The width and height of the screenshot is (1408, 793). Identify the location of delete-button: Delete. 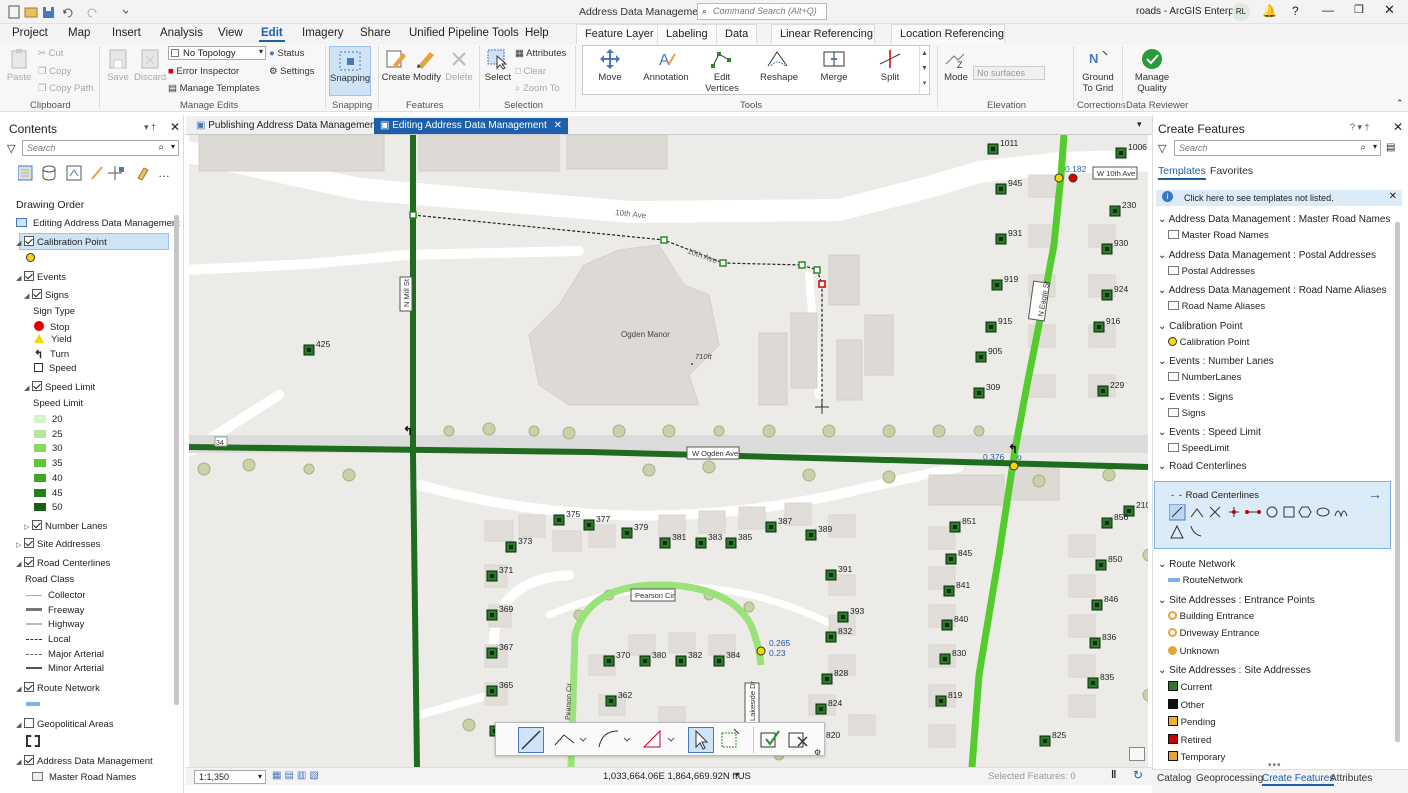
(459, 65).